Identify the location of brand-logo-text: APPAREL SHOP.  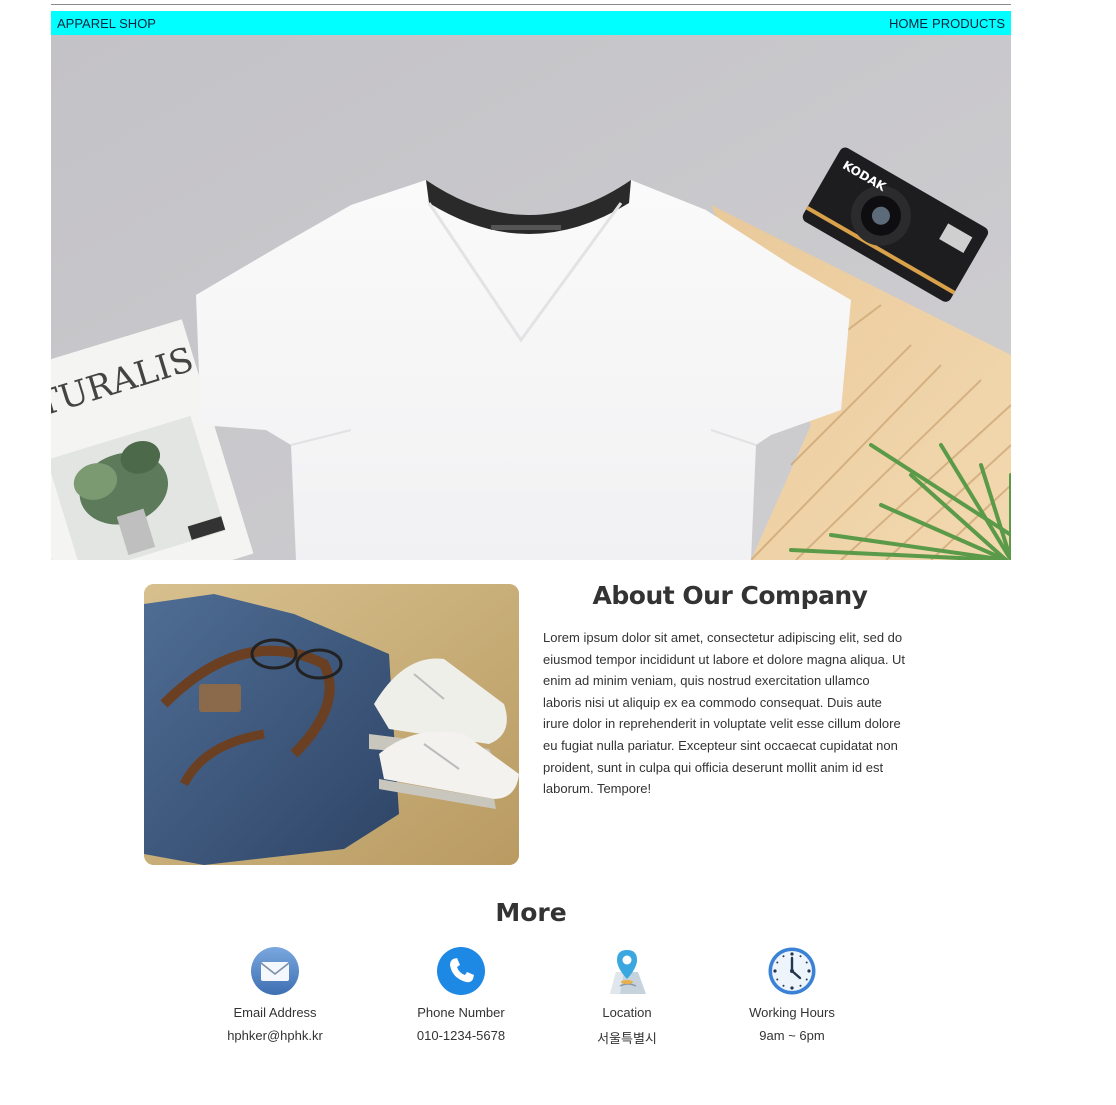
(106, 23).